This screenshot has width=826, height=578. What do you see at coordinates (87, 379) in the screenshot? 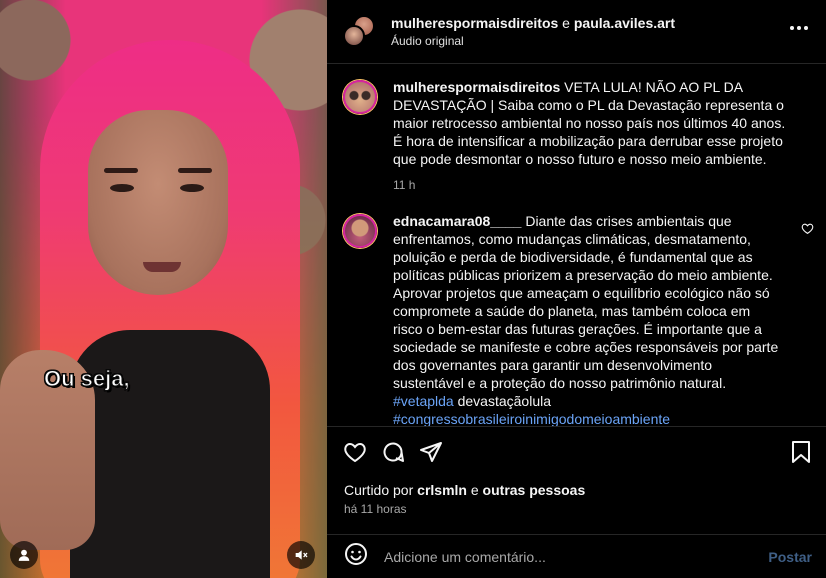
I see `video-caption: Ou seja,` at bounding box center [87, 379].